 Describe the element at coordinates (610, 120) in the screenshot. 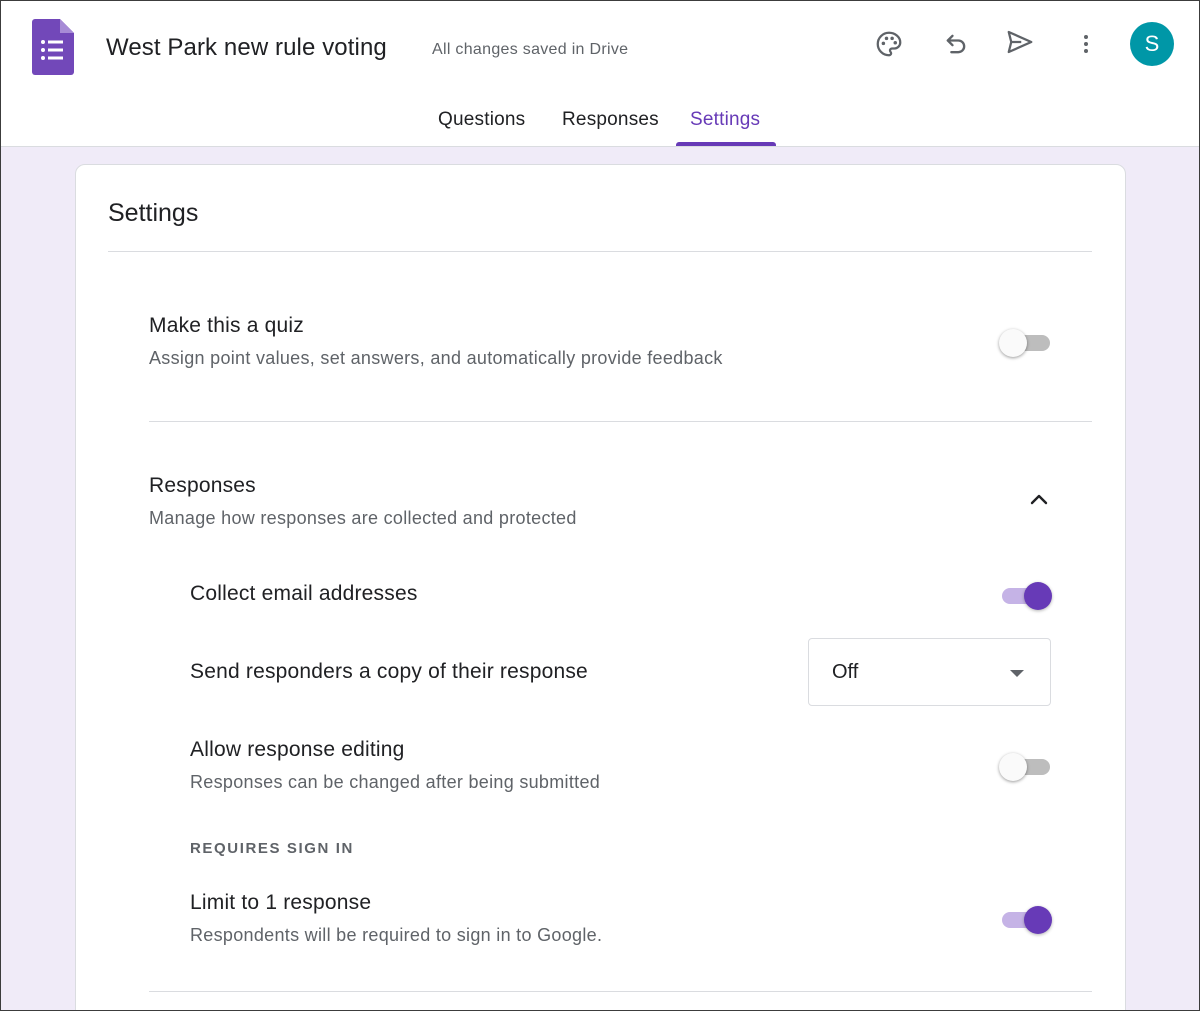

I see `tab-responses: Responses` at that location.